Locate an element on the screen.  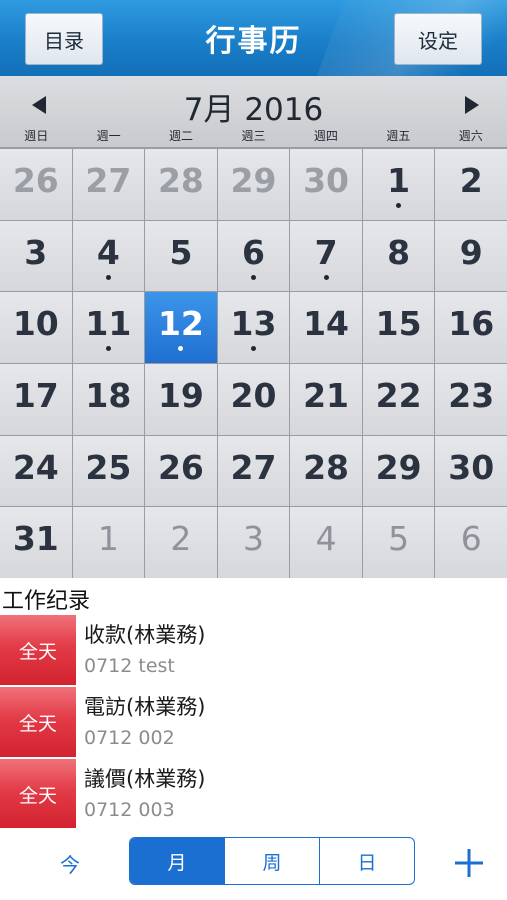
weekday-label: 週六 is located at coordinates (470, 136).